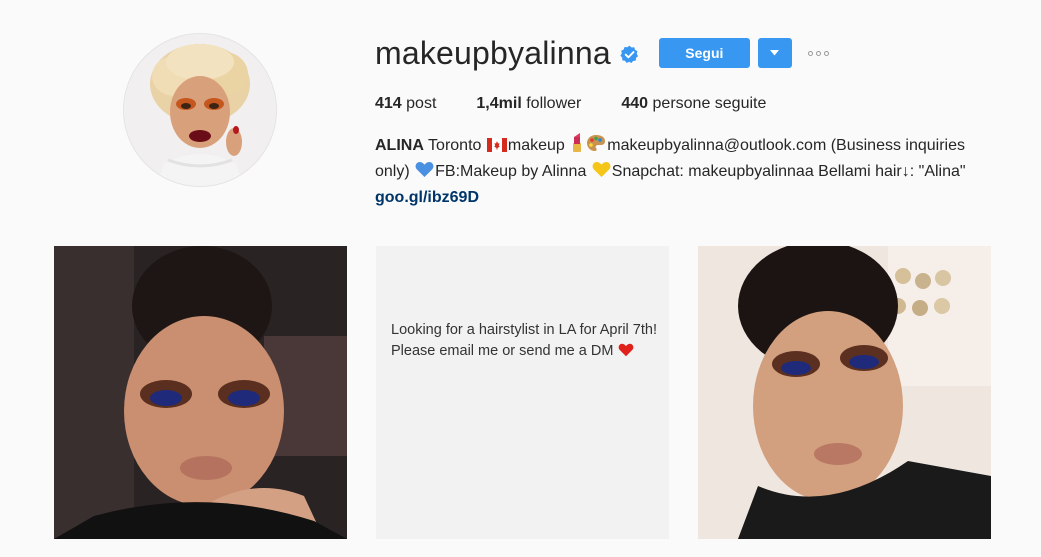  Describe the element at coordinates (455, 145) in the screenshot. I see `bio-city: Toronto` at that location.